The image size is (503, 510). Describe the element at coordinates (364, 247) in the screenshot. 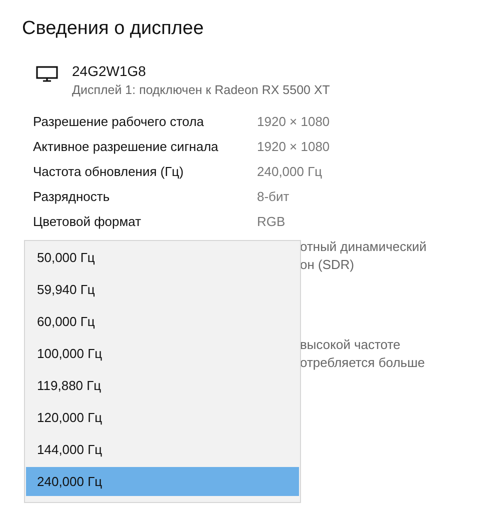

I see `description-text: отный динамический` at that location.